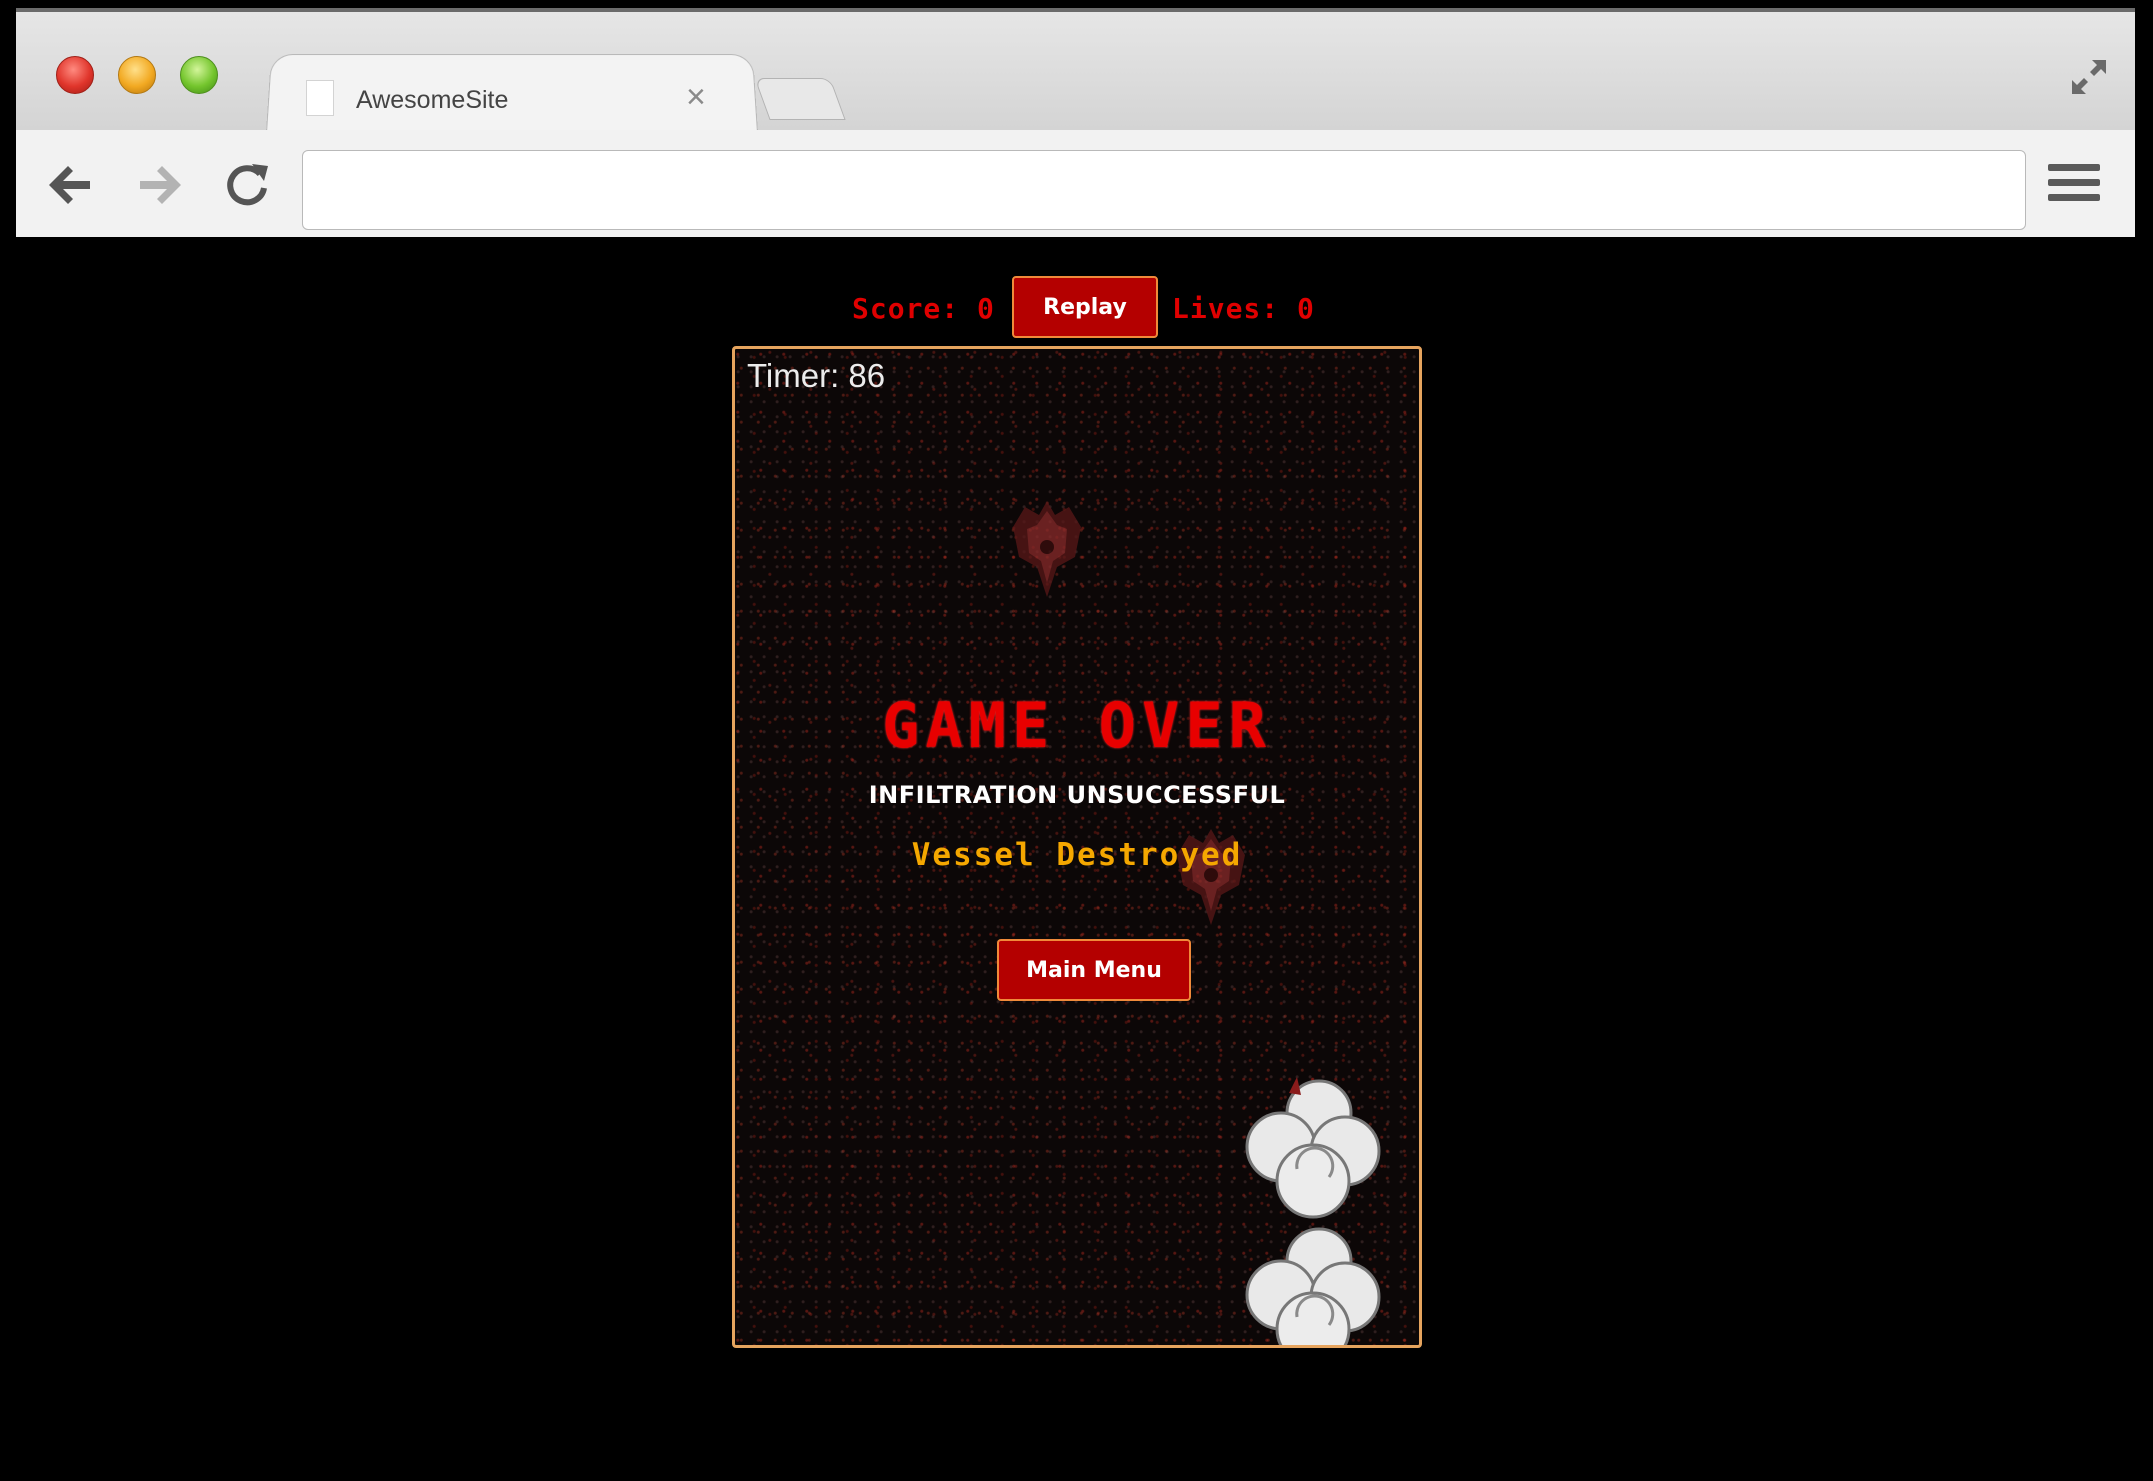  What do you see at coordinates (75, 75) in the screenshot?
I see `close-window-button` at bounding box center [75, 75].